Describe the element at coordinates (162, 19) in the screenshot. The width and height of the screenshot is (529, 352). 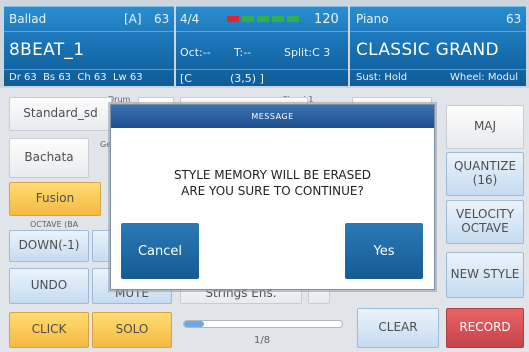
I see `style-number: 63` at that location.